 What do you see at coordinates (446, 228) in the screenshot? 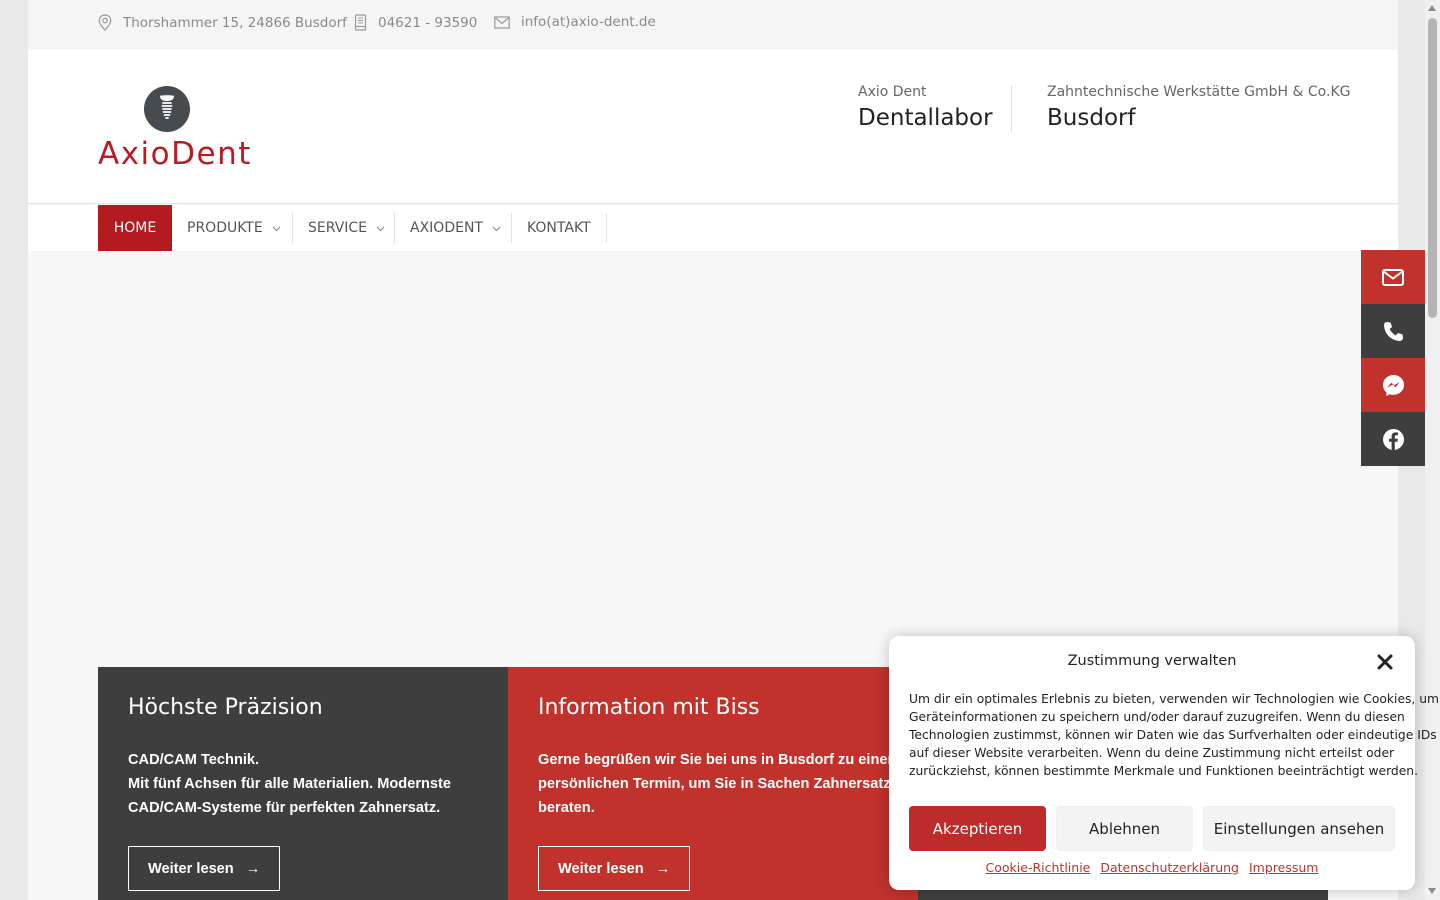
I see `nav-item-label: AXIODENT` at bounding box center [446, 228].